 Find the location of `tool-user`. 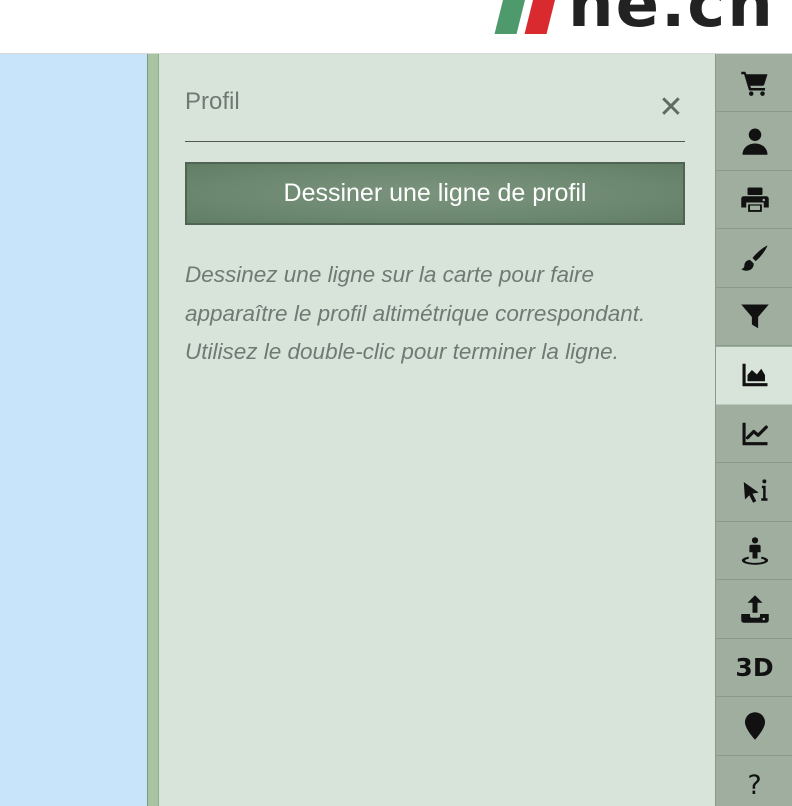

tool-user is located at coordinates (754, 142).